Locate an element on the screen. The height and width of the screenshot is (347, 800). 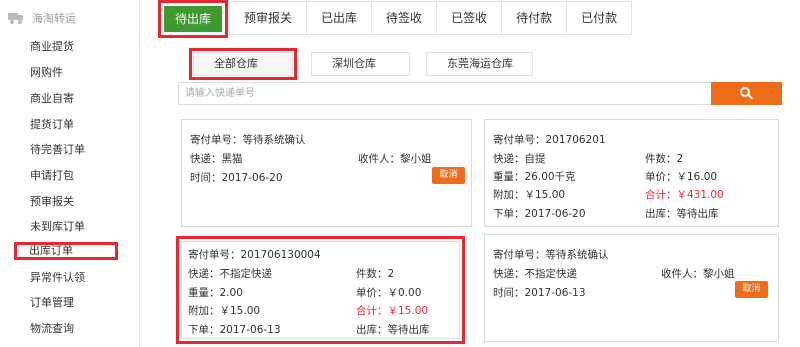
time: 时间：2017-06-13 is located at coordinates (539, 293).